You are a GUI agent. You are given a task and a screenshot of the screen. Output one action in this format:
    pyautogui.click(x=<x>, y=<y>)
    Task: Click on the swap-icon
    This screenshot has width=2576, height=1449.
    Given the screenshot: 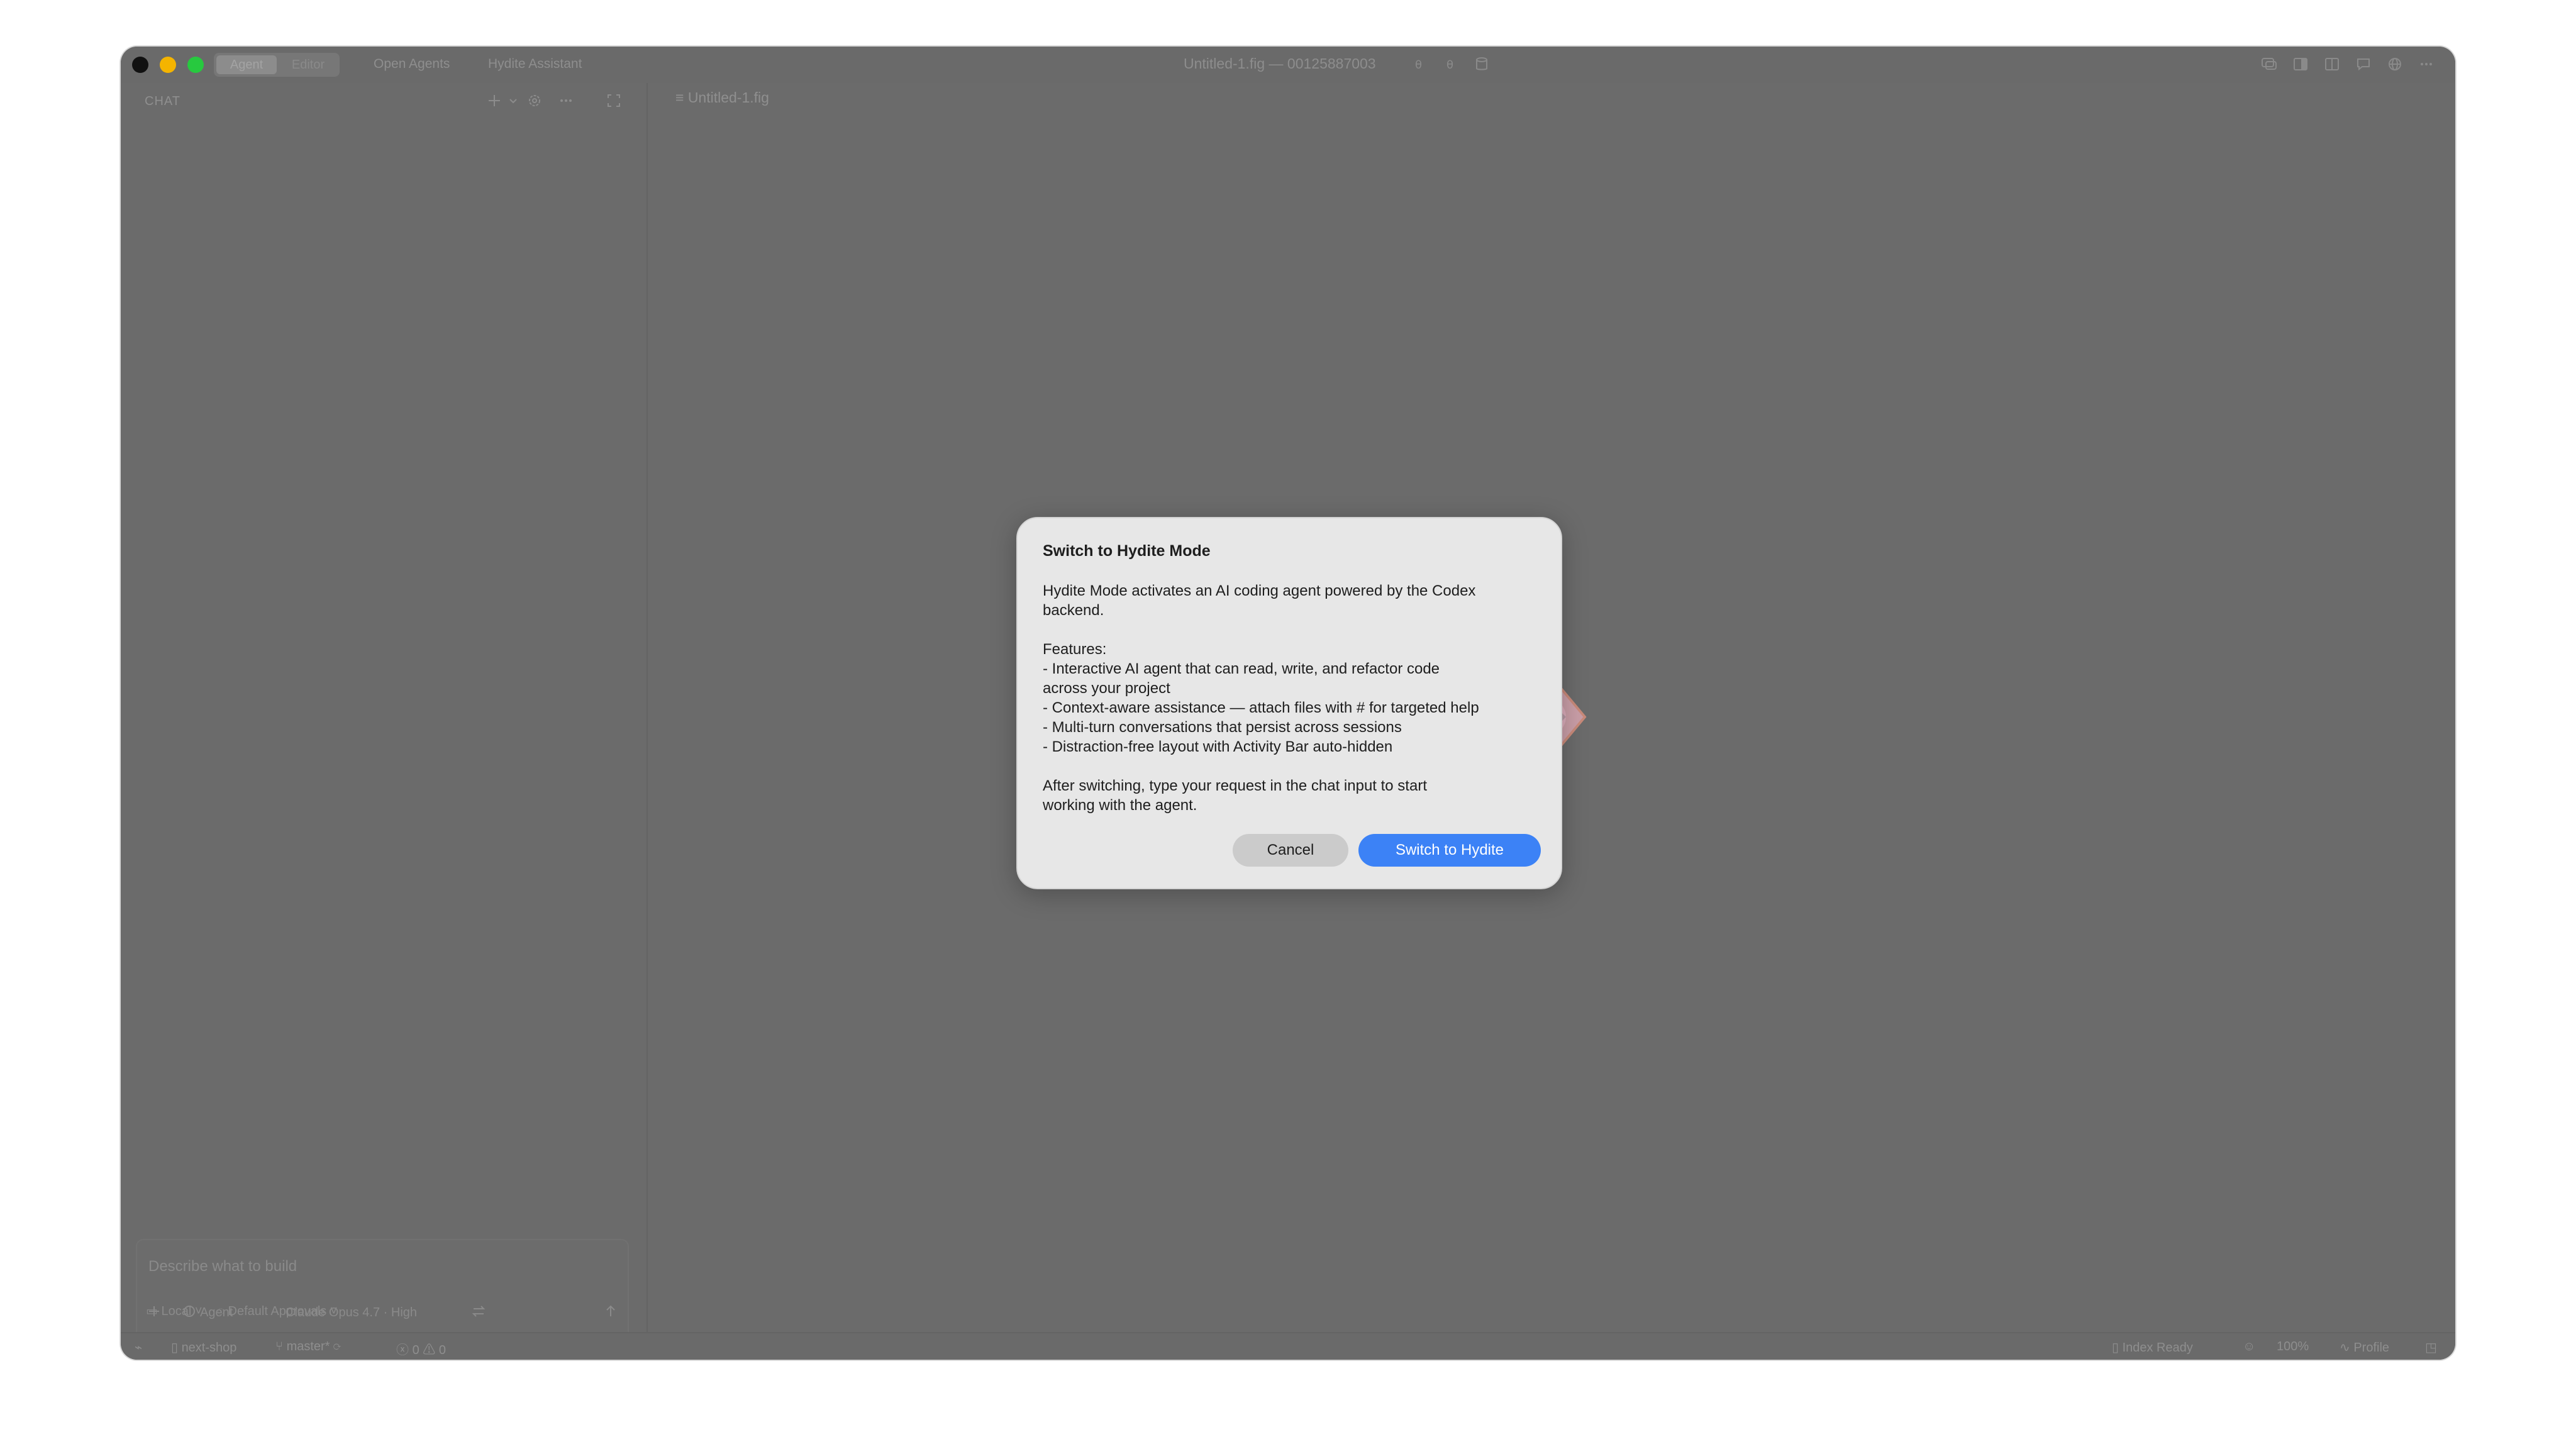 What is the action you would take?
    pyautogui.click(x=478, y=1311)
    